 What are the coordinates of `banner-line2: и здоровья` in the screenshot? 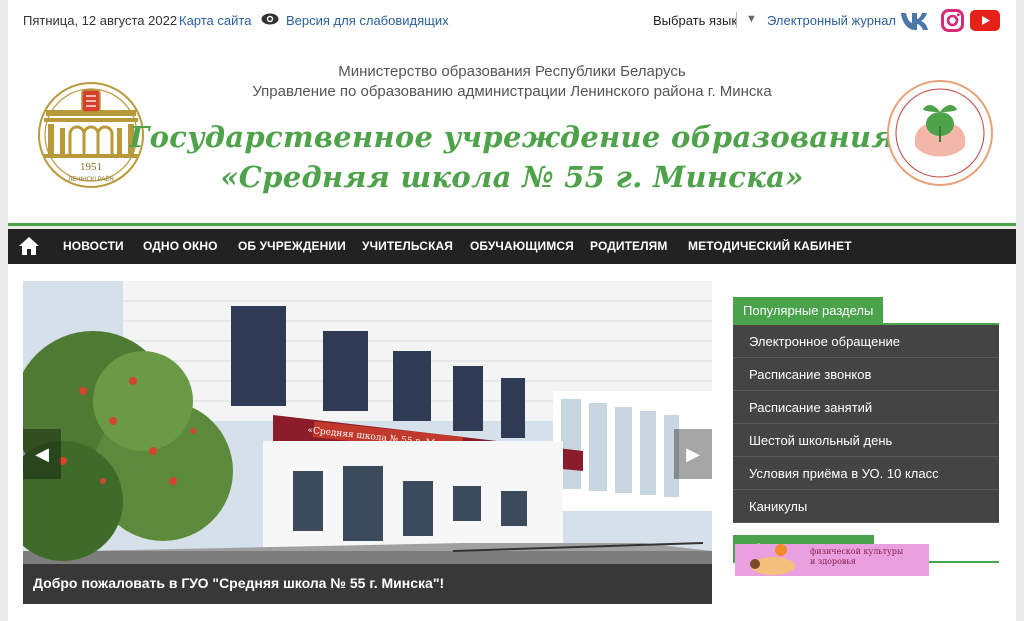 It's located at (833, 561).